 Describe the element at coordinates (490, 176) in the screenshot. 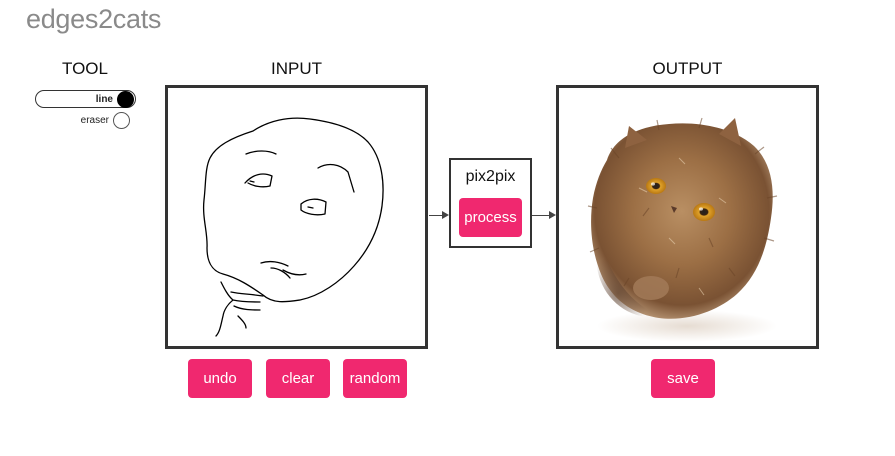

I see `model-name: pix2pix` at that location.